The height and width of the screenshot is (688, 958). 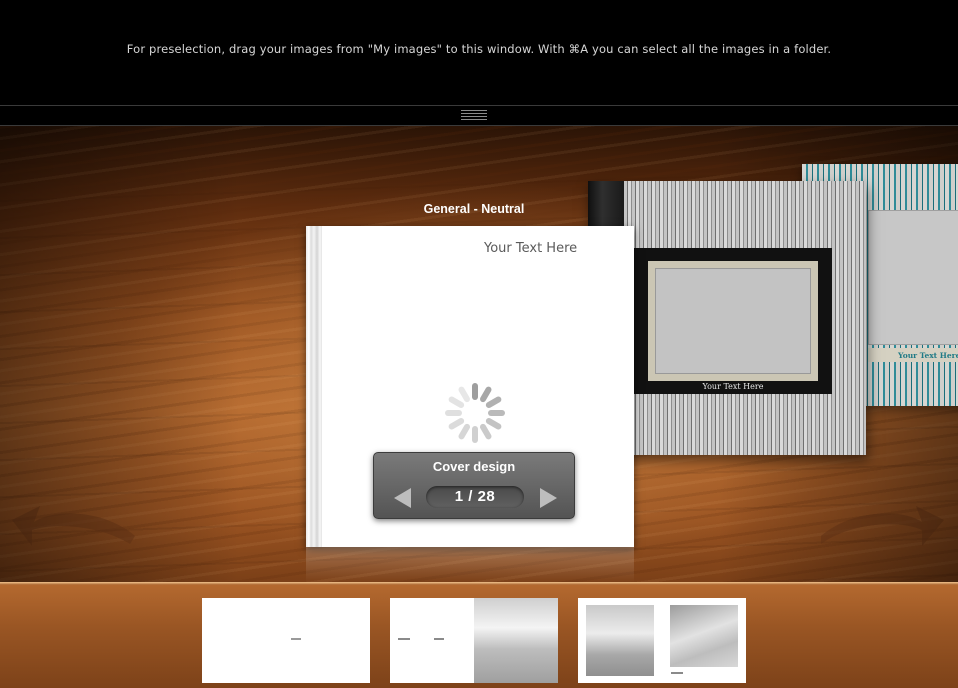 I want to click on previous-design-button, so click(x=402, y=498).